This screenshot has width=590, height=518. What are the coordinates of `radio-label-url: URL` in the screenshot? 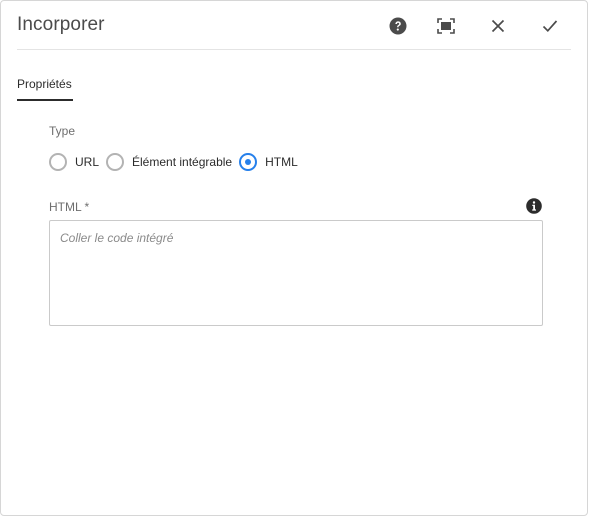 It's located at (87, 162).